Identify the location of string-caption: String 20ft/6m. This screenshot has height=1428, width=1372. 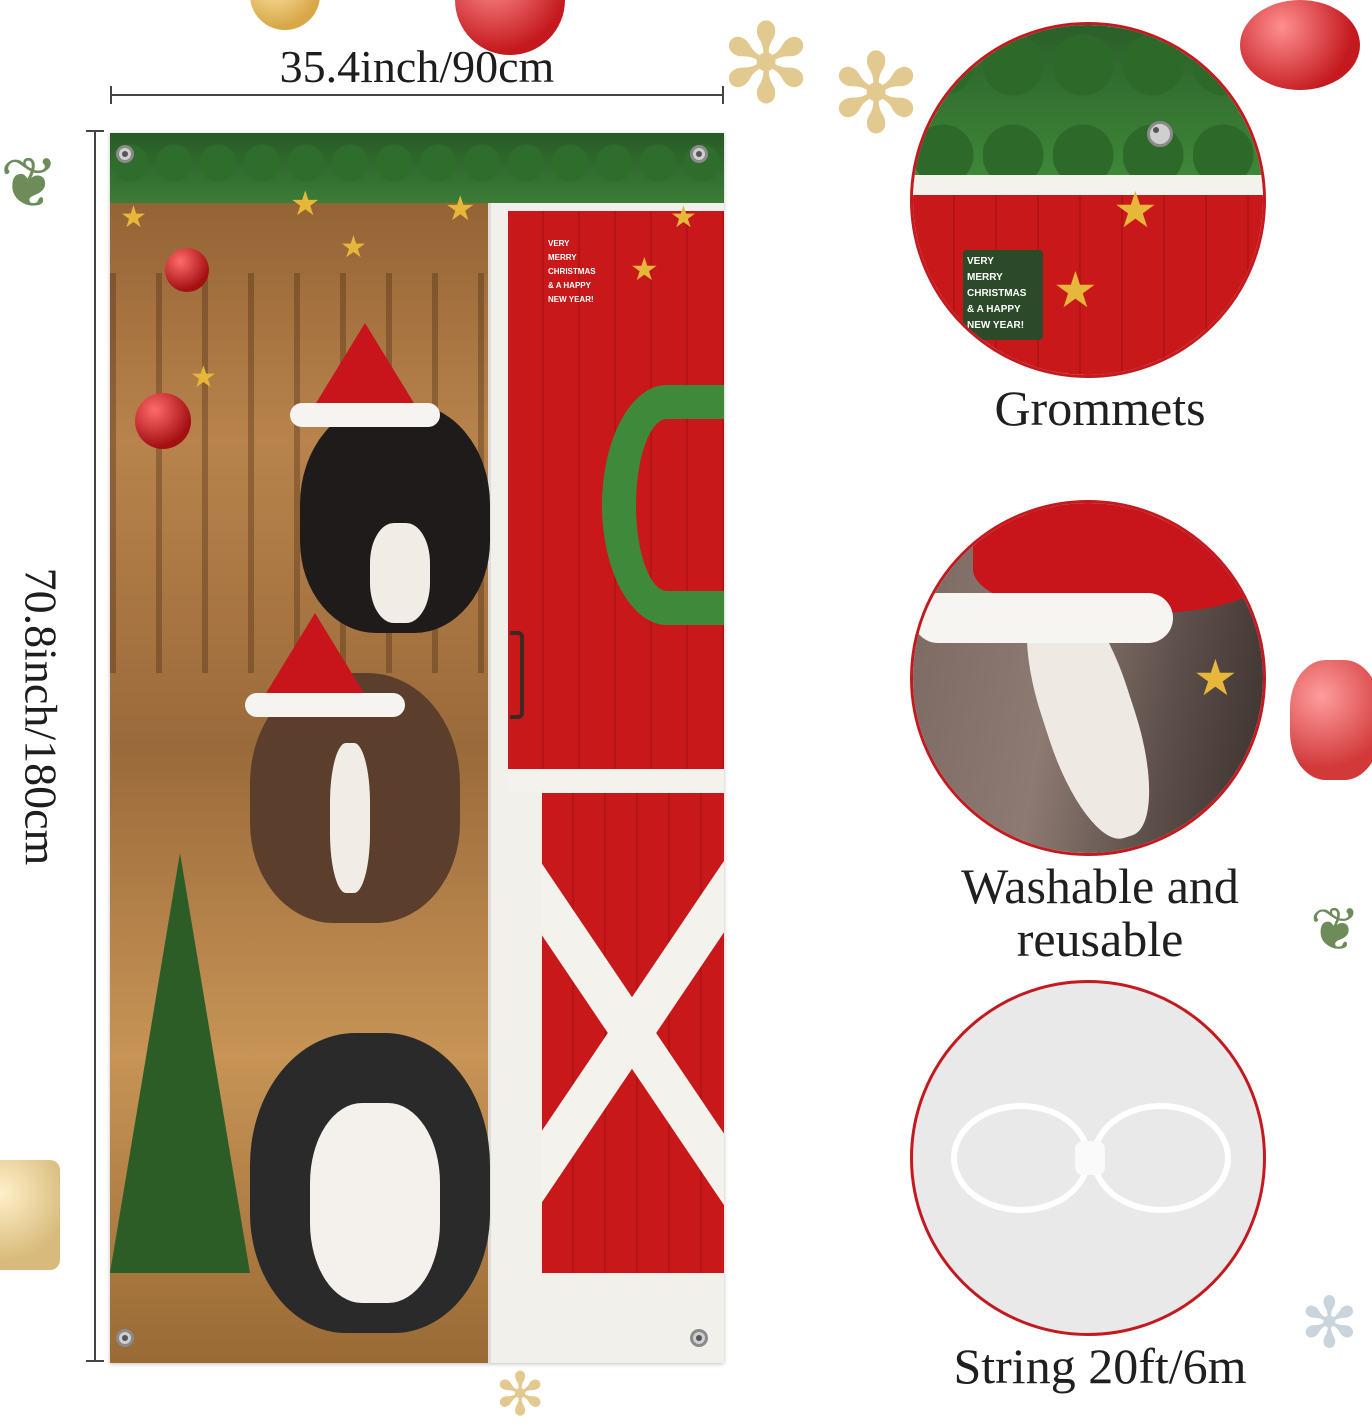
(1100, 1366).